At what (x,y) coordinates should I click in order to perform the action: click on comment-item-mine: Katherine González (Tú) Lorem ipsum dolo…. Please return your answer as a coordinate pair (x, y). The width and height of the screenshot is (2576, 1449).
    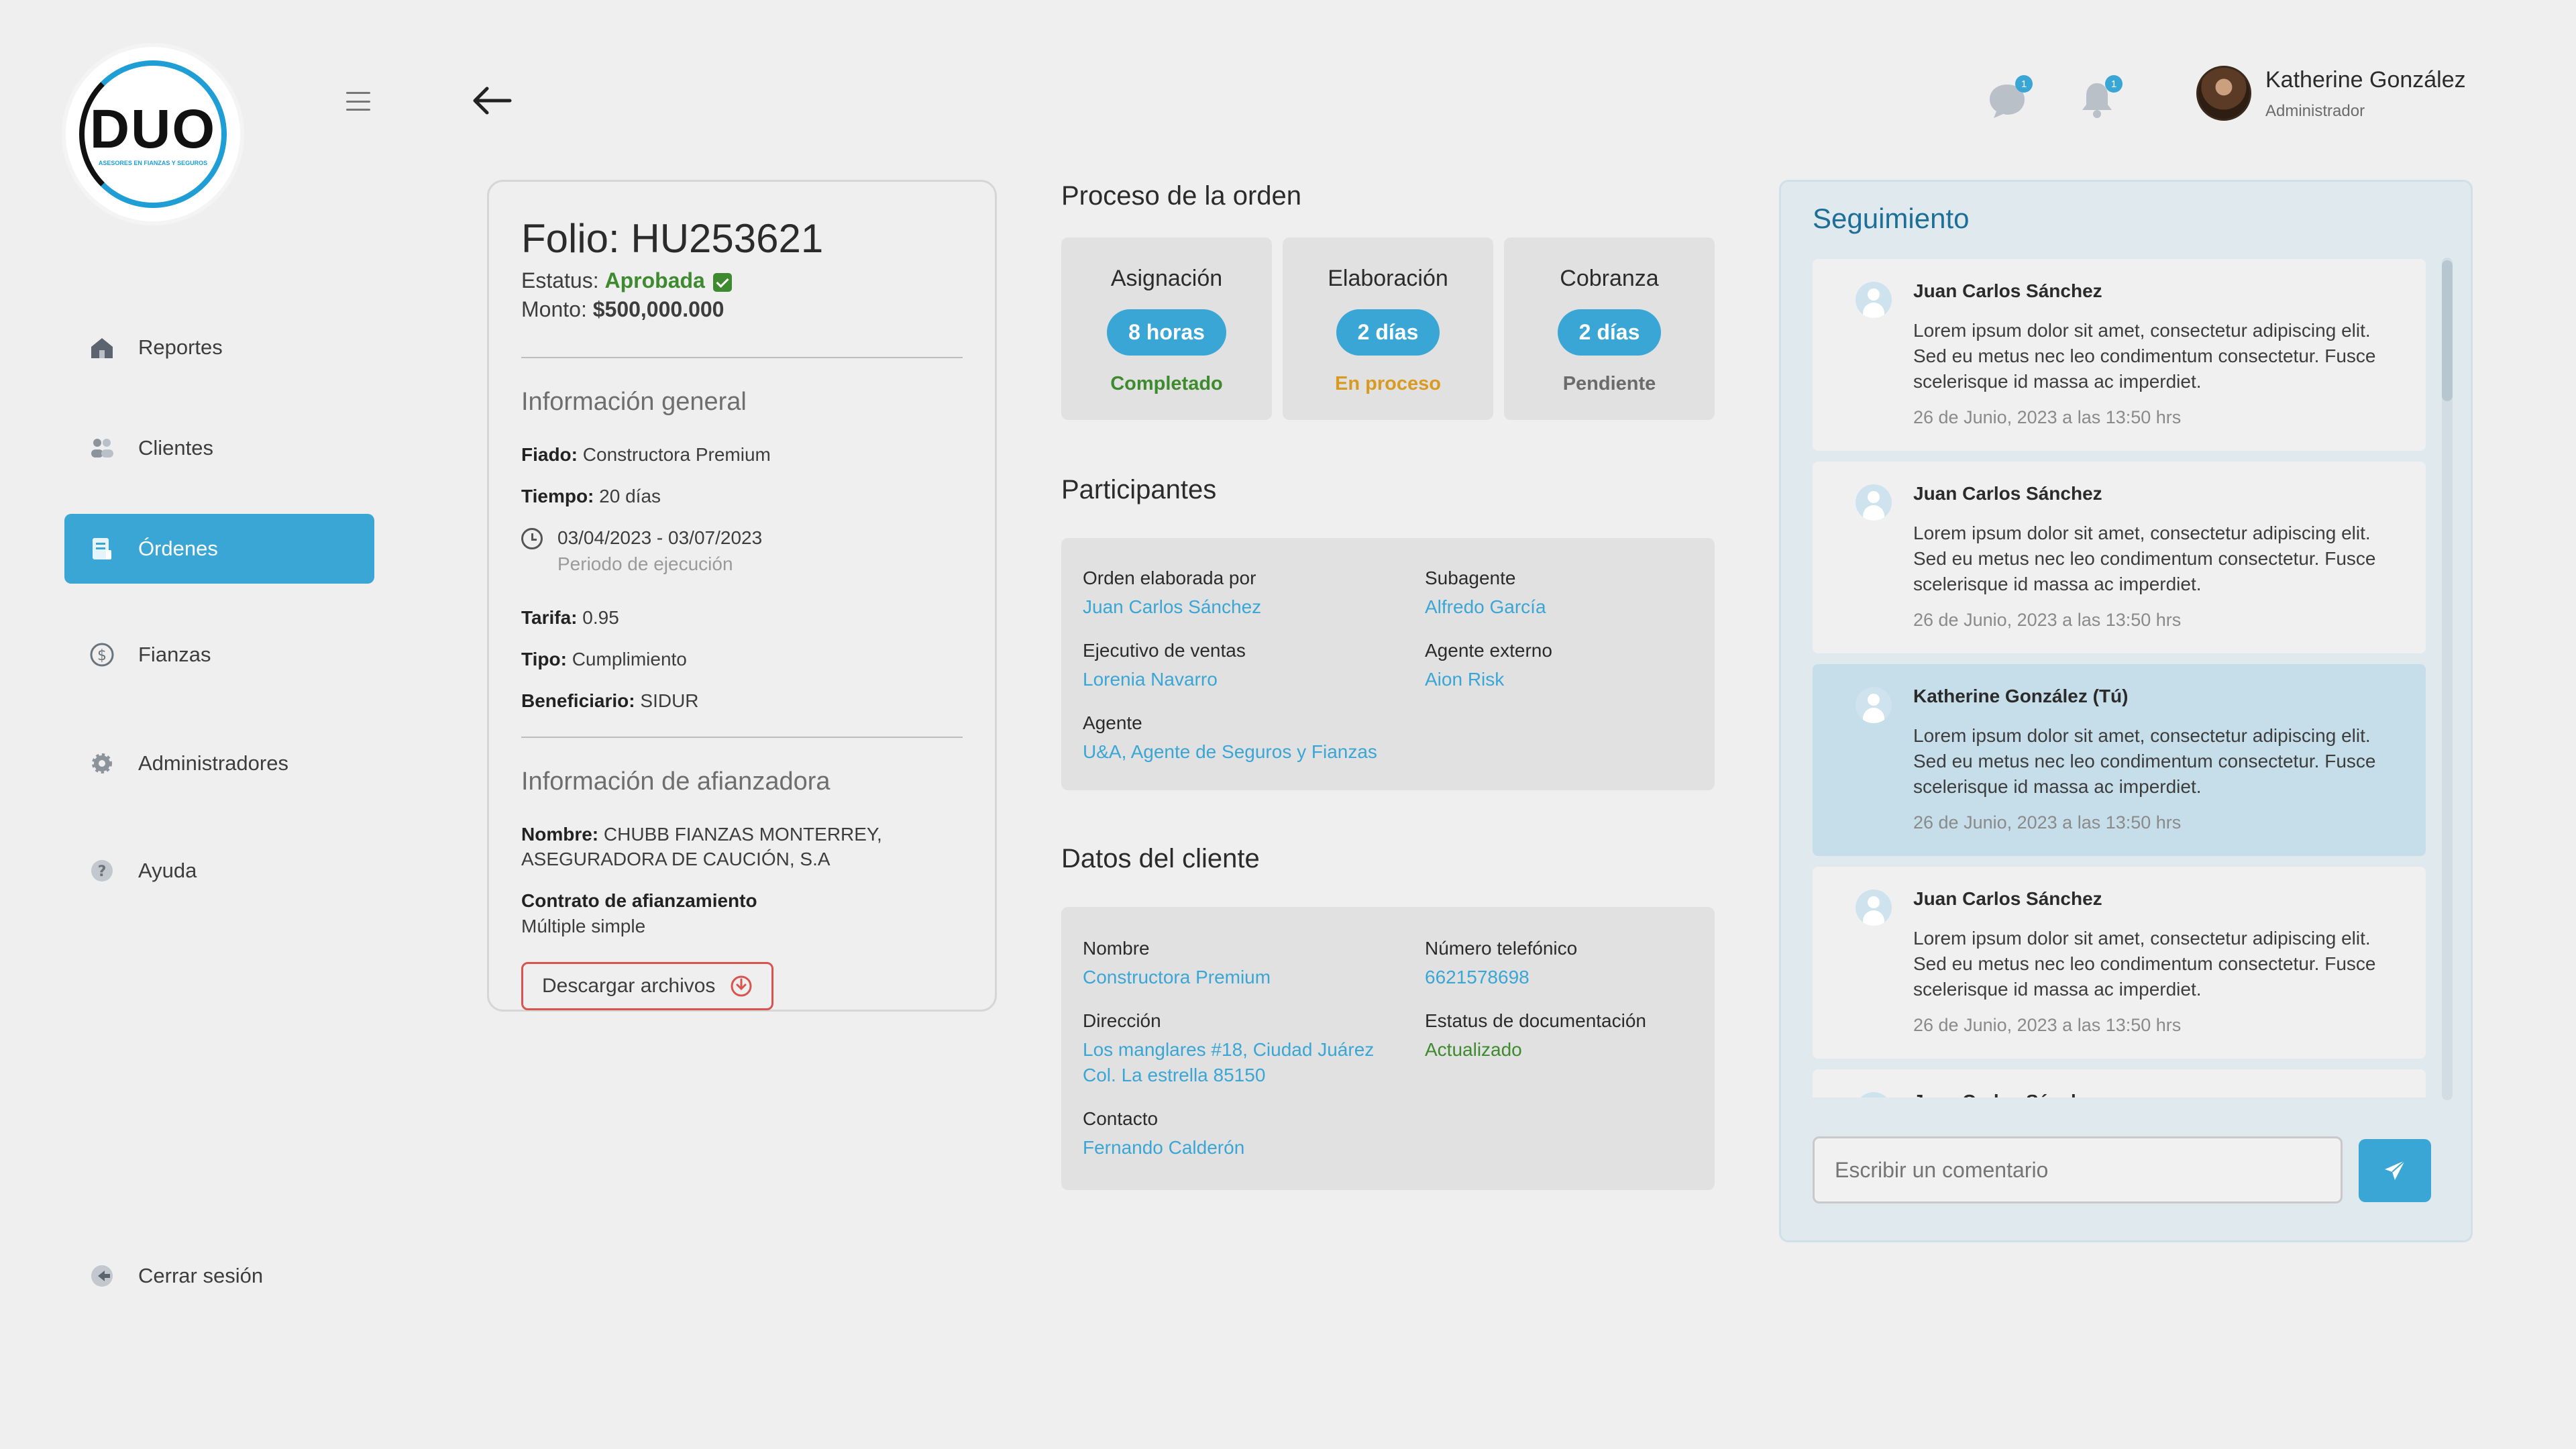
    Looking at the image, I should click on (2119, 760).